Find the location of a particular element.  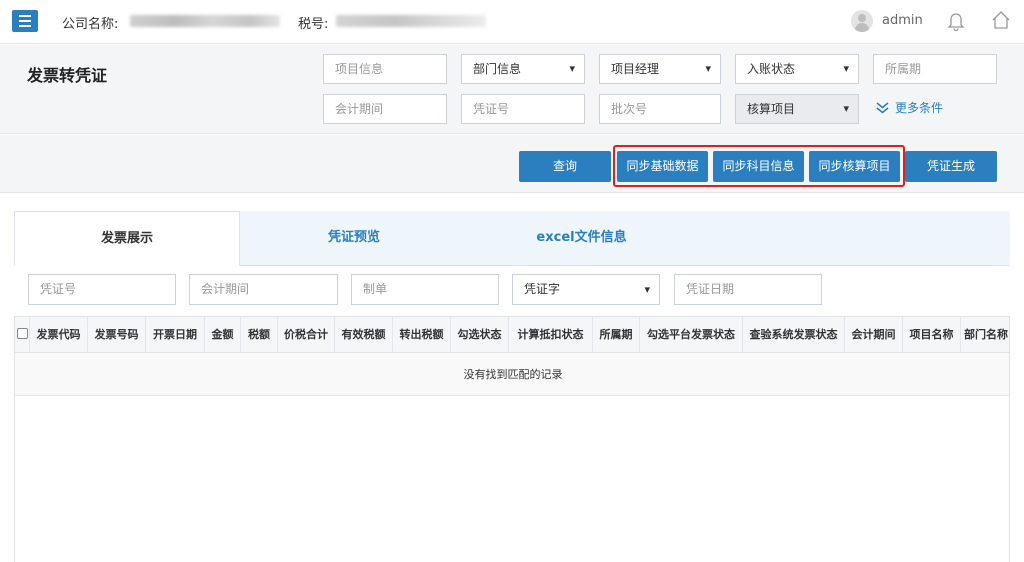

accounting-period-input: 会计期间 is located at coordinates (385, 109).